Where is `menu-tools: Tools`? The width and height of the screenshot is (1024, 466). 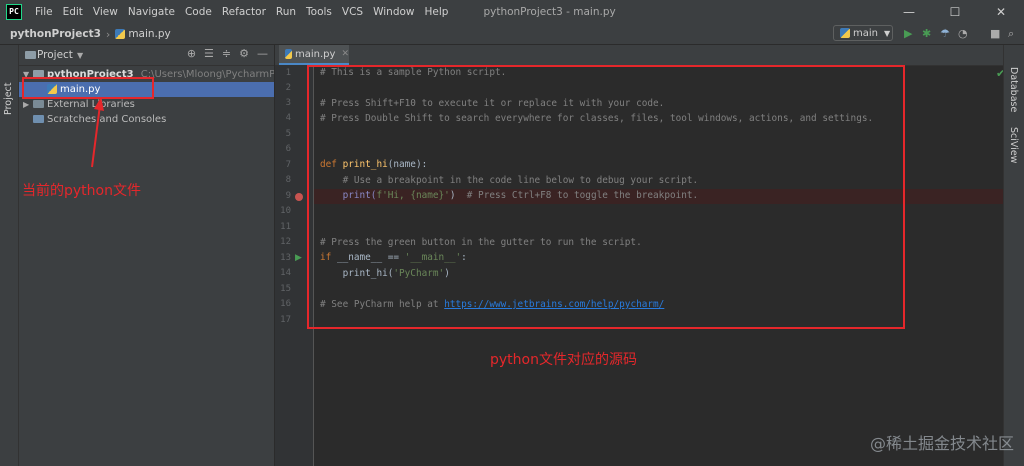 menu-tools: Tools is located at coordinates (319, 12).